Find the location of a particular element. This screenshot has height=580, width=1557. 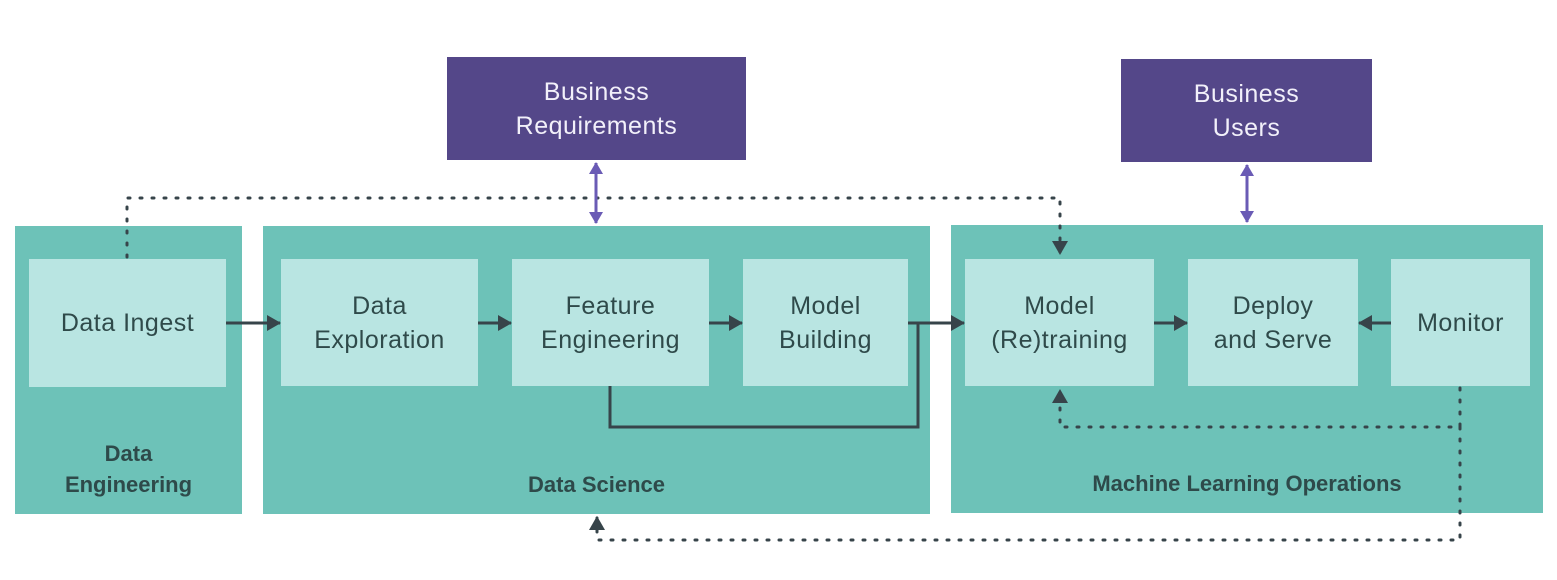

arrow-feature-to-retraining-loop is located at coordinates (764, 376).